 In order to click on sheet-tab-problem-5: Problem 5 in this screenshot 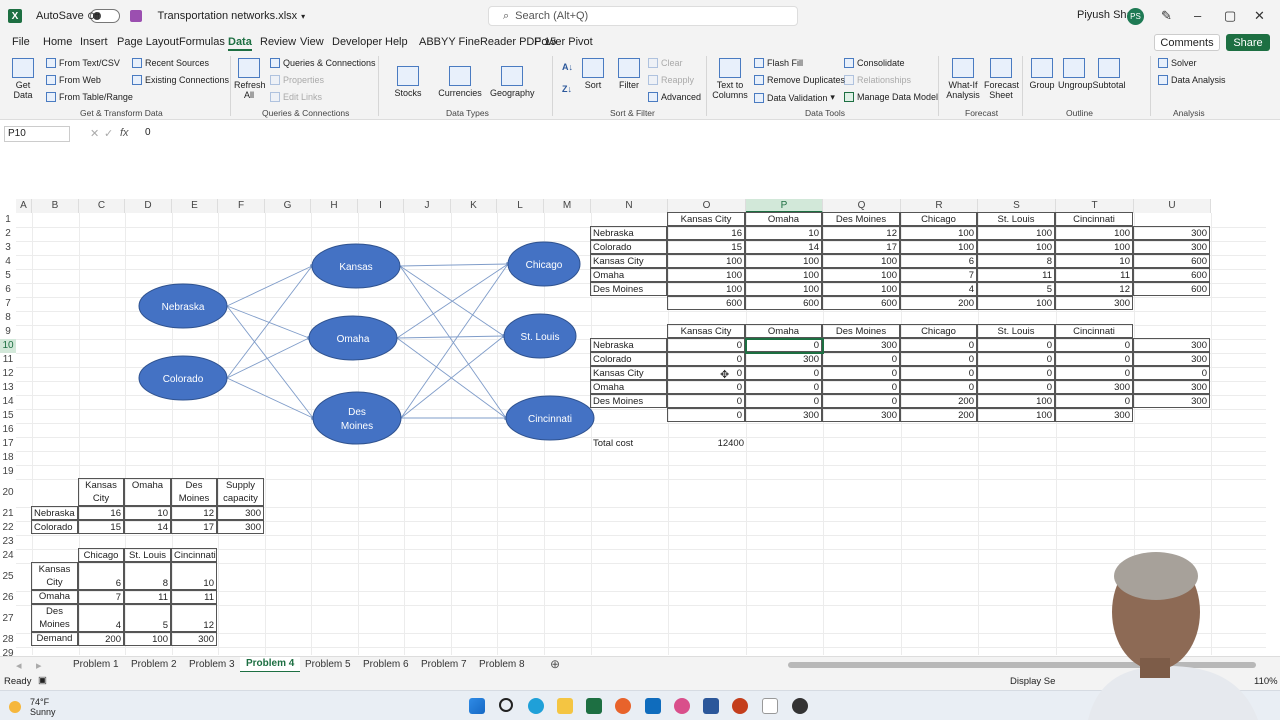, I will do `click(328, 664)`.